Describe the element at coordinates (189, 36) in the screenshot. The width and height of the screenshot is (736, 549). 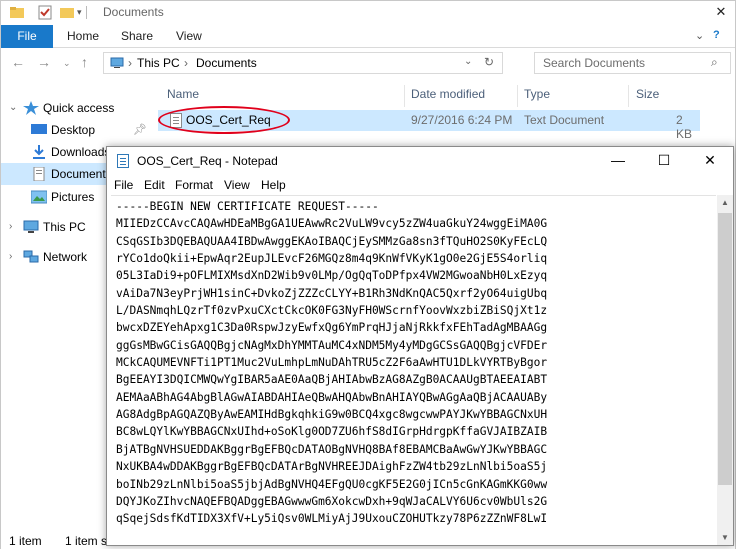
I see `tab-view: View` at that location.